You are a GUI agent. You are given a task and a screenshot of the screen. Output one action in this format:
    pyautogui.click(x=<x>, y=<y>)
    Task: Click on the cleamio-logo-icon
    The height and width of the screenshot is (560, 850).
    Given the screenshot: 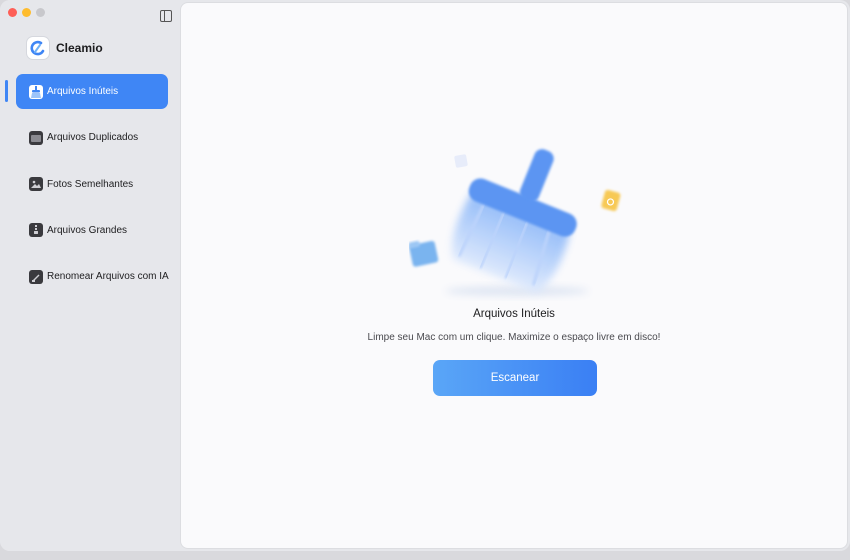 What is the action you would take?
    pyautogui.click(x=37, y=48)
    